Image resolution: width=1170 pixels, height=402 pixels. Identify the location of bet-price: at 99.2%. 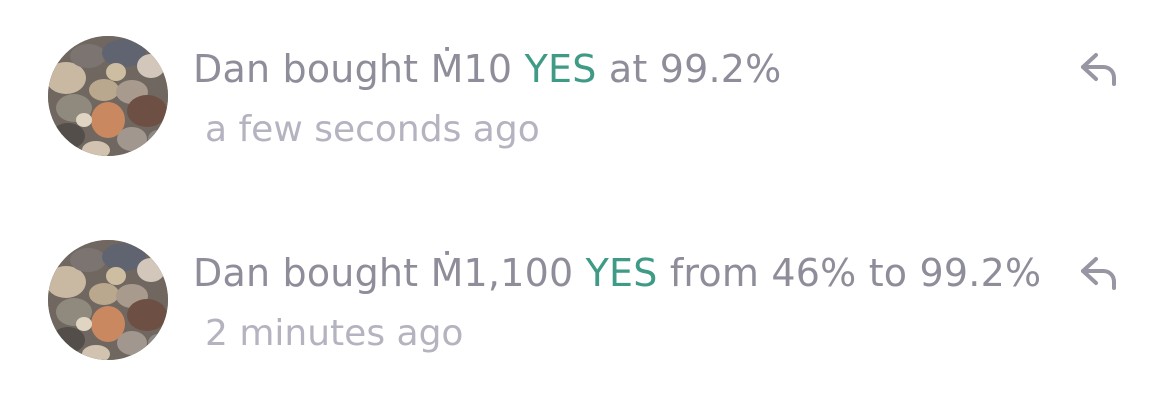
(695, 69).